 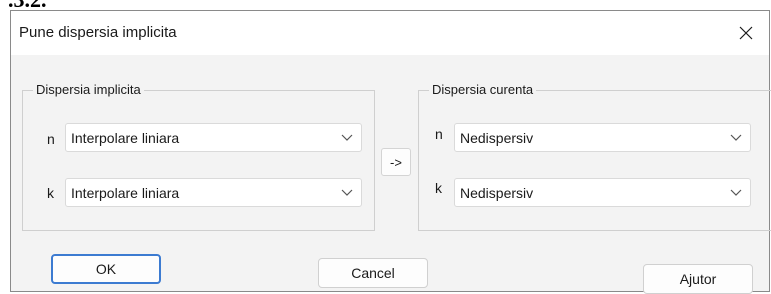 I want to click on current-k-select: Nedispersiv, so click(x=602, y=192).